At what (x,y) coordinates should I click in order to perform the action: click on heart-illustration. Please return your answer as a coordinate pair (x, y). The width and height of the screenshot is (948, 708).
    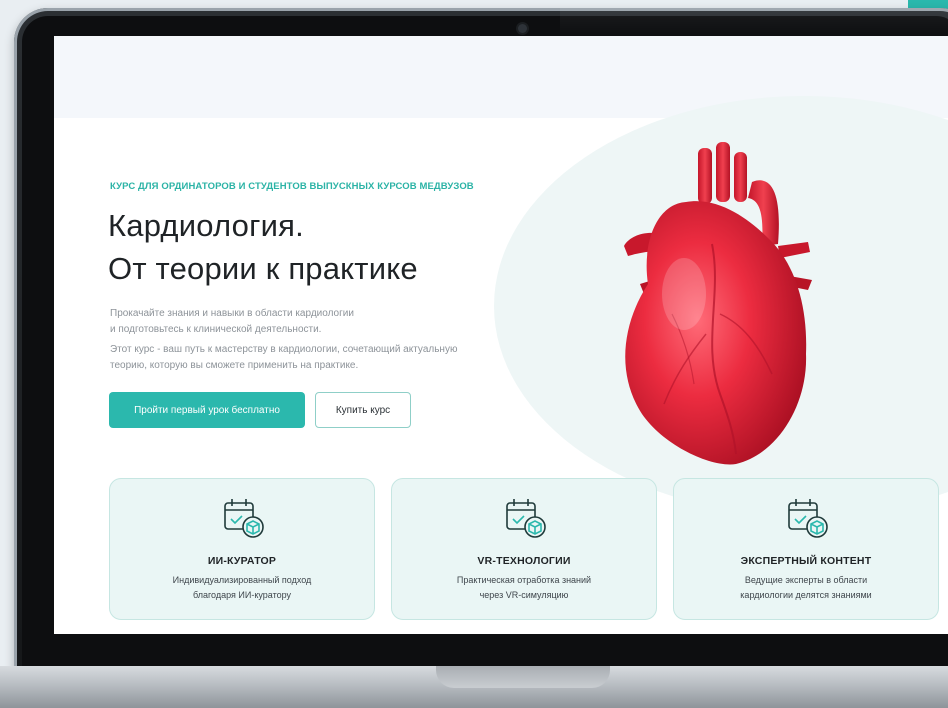
    Looking at the image, I should click on (722, 304).